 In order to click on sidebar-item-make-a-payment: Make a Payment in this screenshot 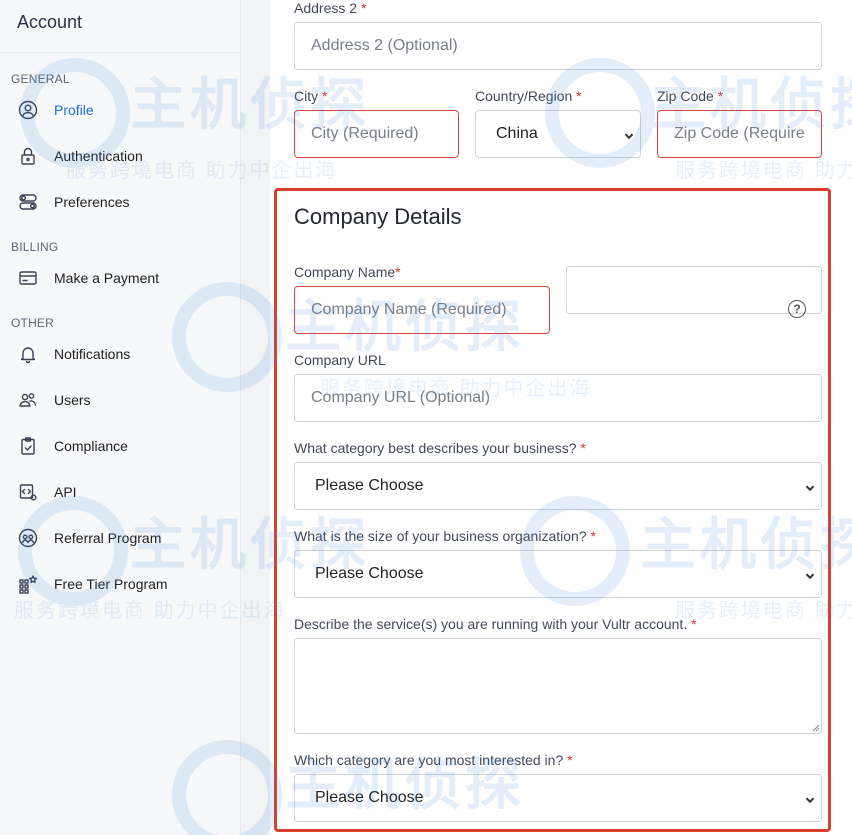, I will do `click(120, 278)`.